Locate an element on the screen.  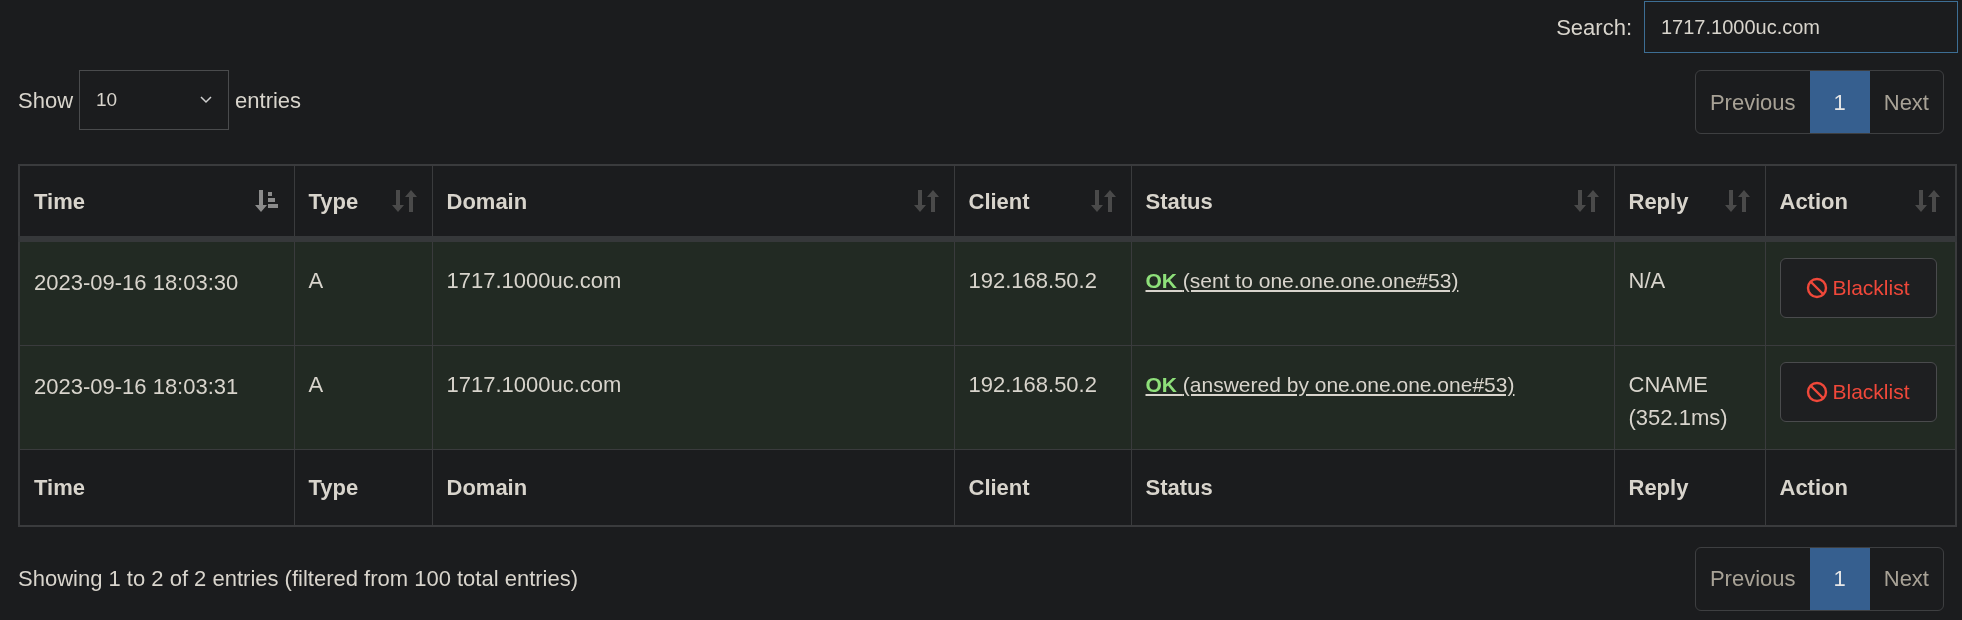
column-footer: Status is located at coordinates (1179, 487).